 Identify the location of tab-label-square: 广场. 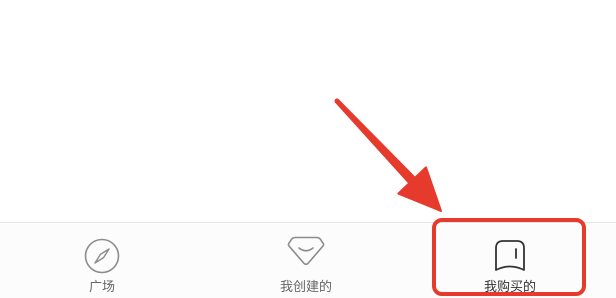
(101, 286).